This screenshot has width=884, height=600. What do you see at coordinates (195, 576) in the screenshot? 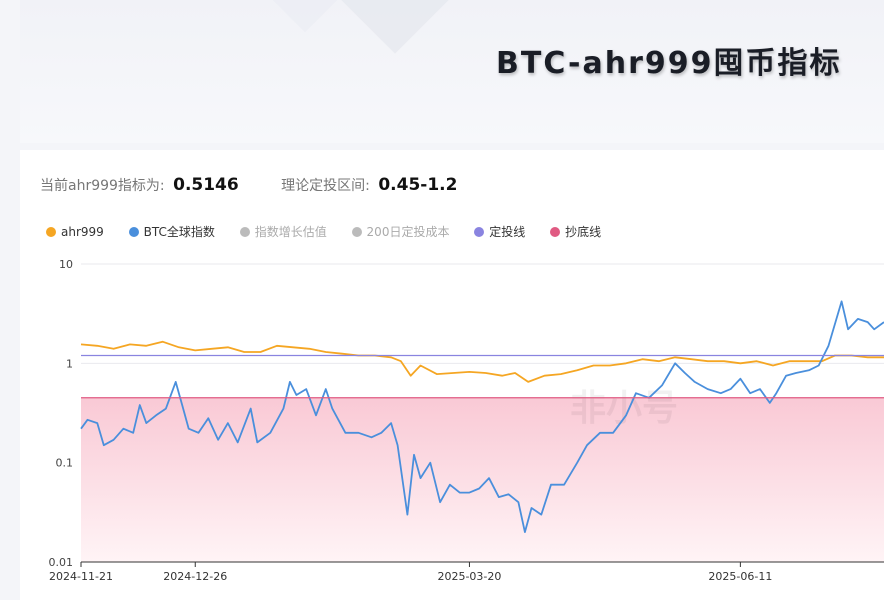
I see `x-tick-label: 2024-12-26` at bounding box center [195, 576].